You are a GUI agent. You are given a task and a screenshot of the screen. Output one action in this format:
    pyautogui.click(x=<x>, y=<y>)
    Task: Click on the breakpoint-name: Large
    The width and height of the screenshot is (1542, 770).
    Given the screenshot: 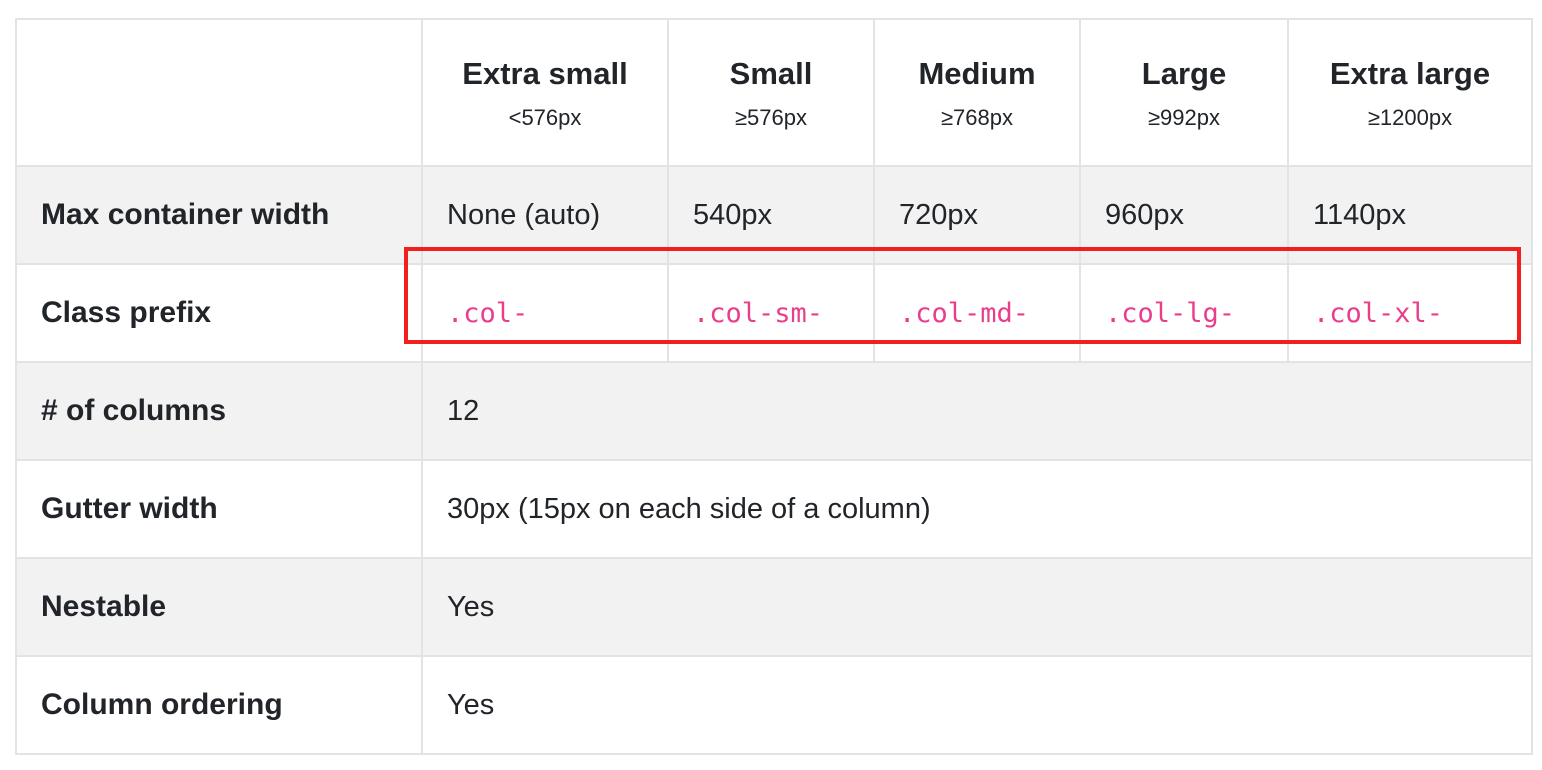 What is the action you would take?
    pyautogui.click(x=1184, y=73)
    